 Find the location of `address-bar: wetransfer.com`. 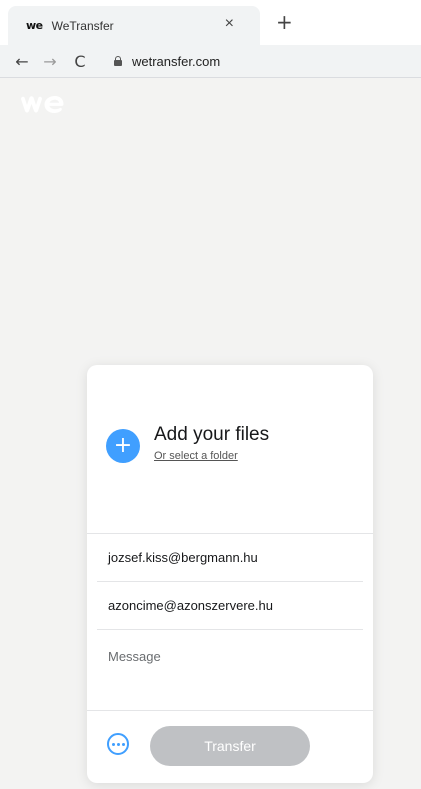

address-bar: wetransfer.com is located at coordinates (261, 61).